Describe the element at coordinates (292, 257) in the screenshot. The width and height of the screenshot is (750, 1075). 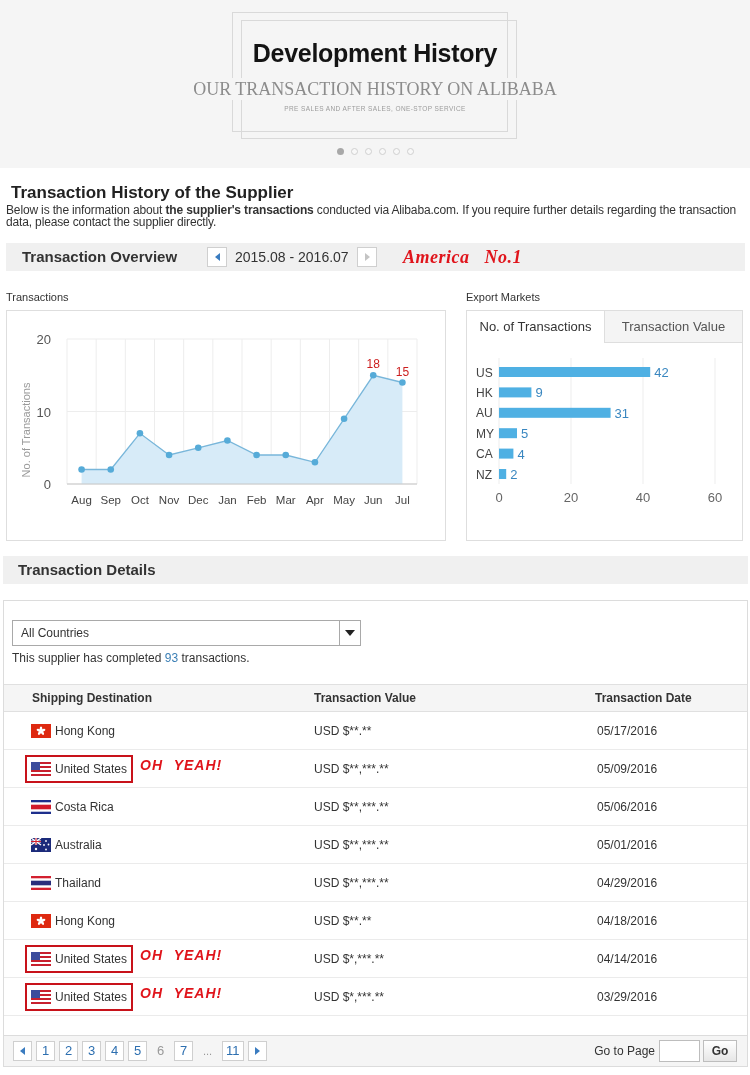
I see `period-range: 2015.08 - 2016.07` at that location.